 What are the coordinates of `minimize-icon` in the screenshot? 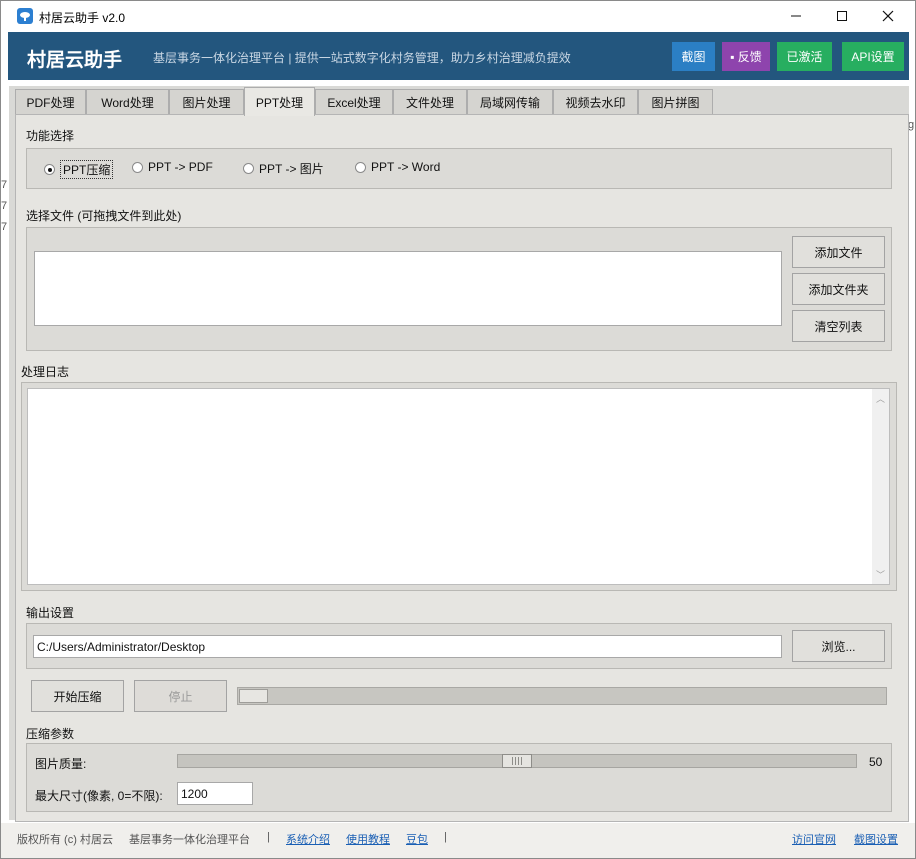 It's located at (796, 16).